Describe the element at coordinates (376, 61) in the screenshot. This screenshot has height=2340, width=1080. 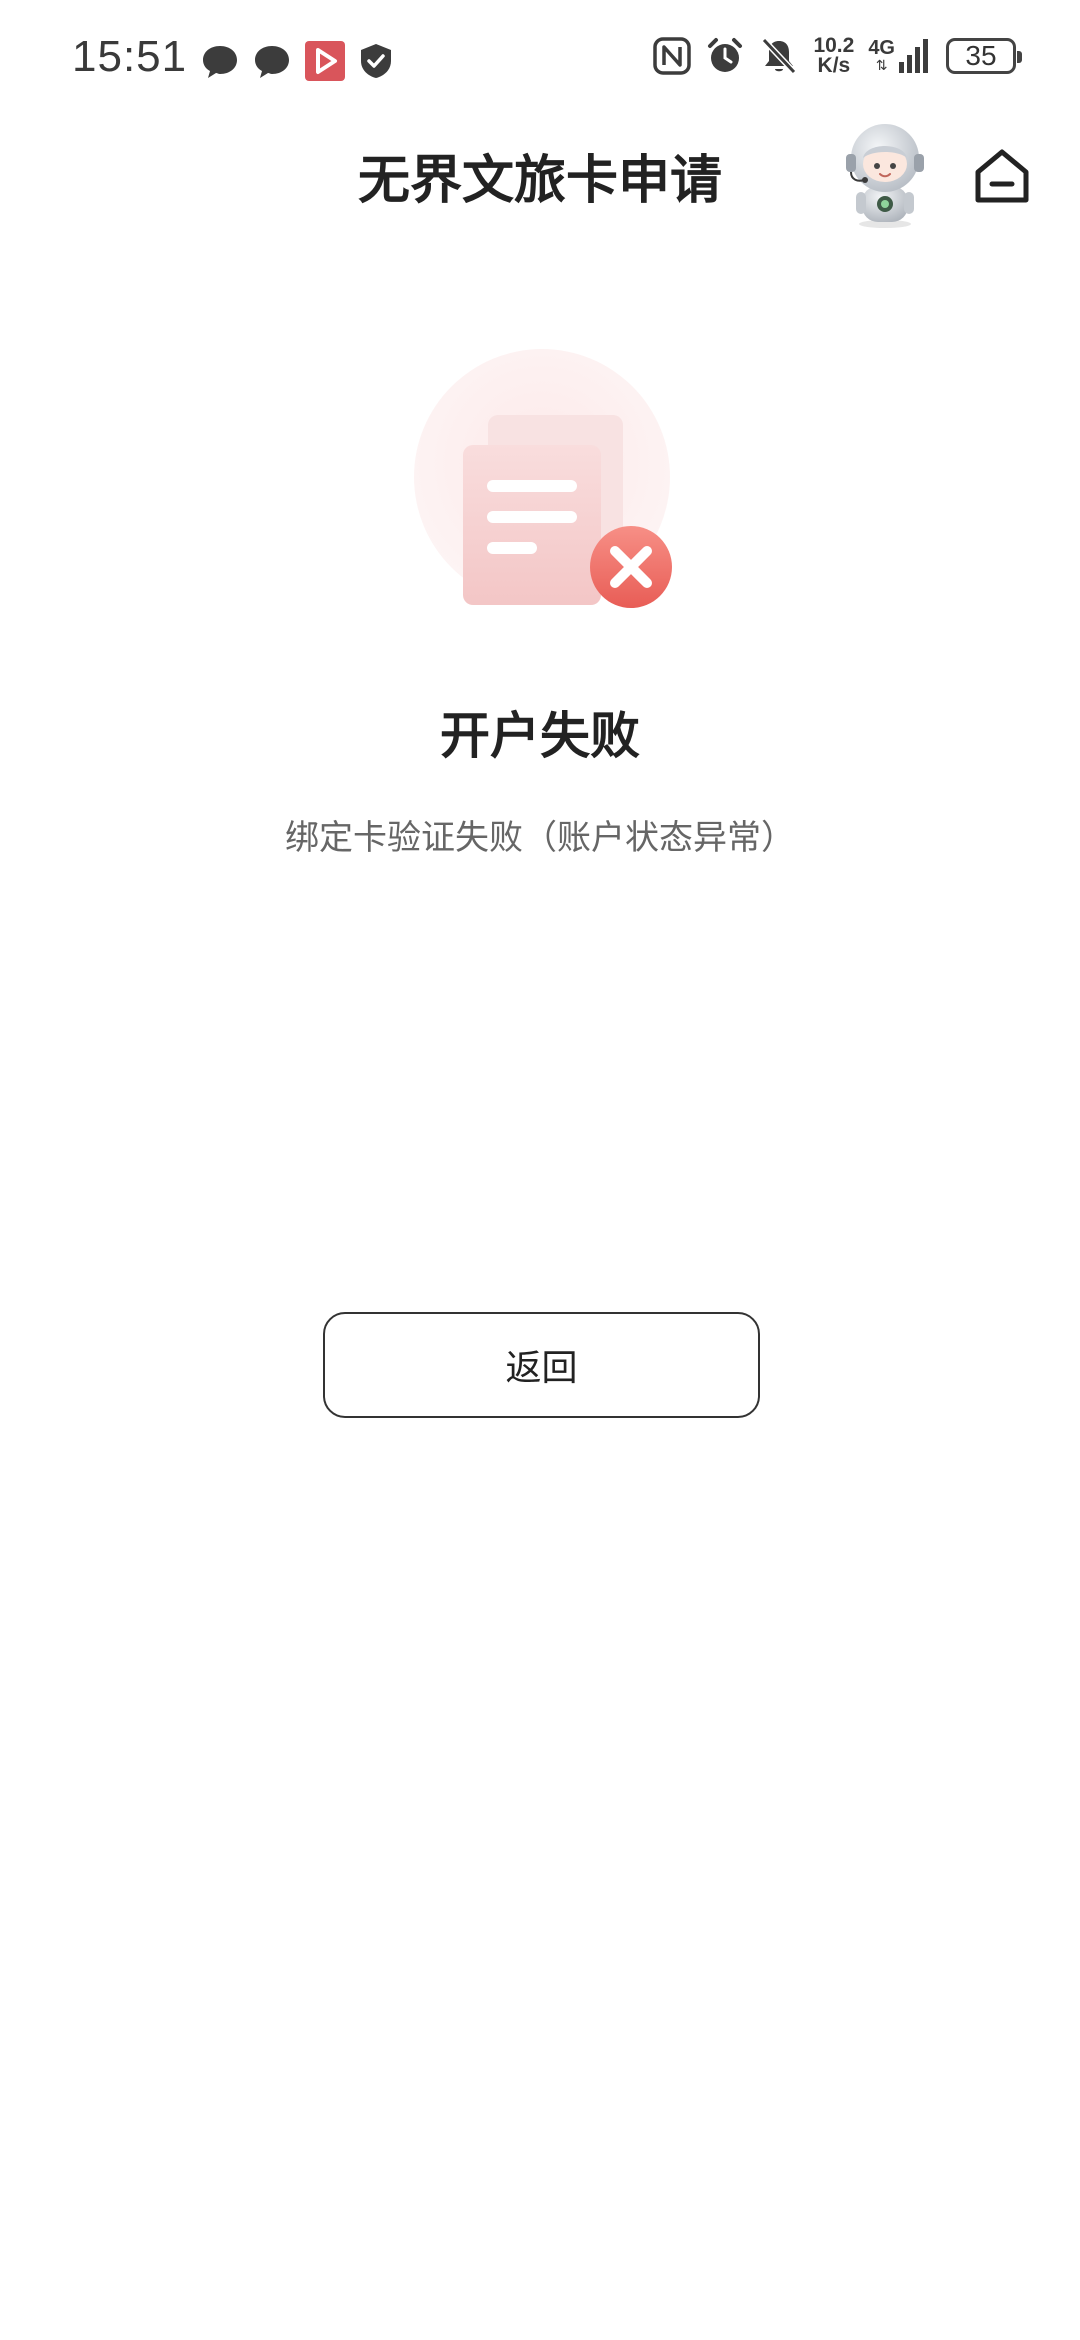
I see `shield-check-icon` at that location.